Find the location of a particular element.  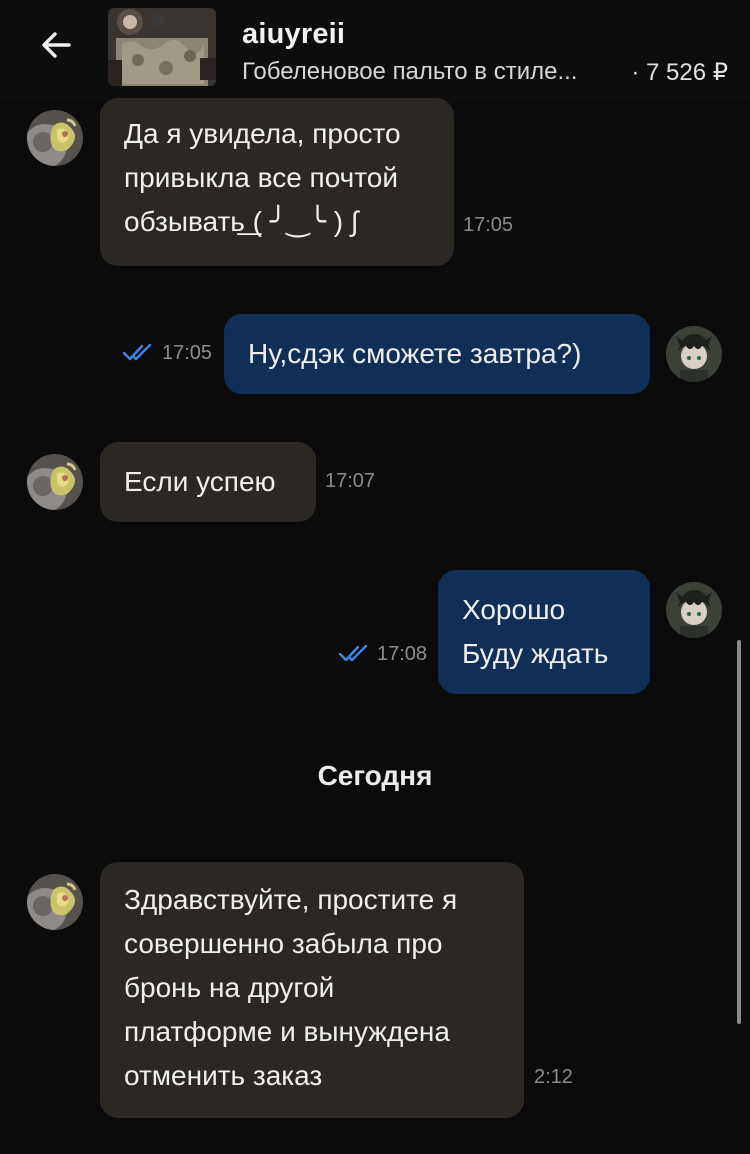

message-line: Буду ждать is located at coordinates (535, 653).